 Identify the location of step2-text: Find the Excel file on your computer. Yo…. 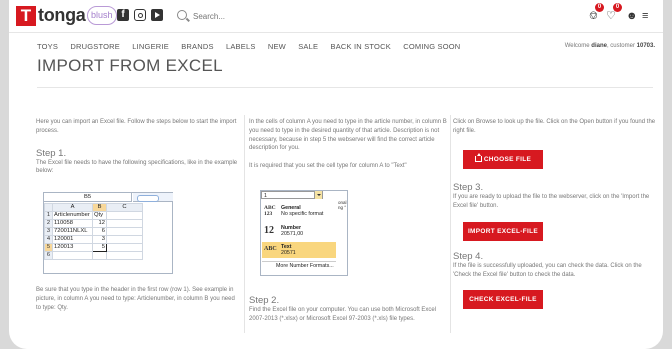
(343, 314).